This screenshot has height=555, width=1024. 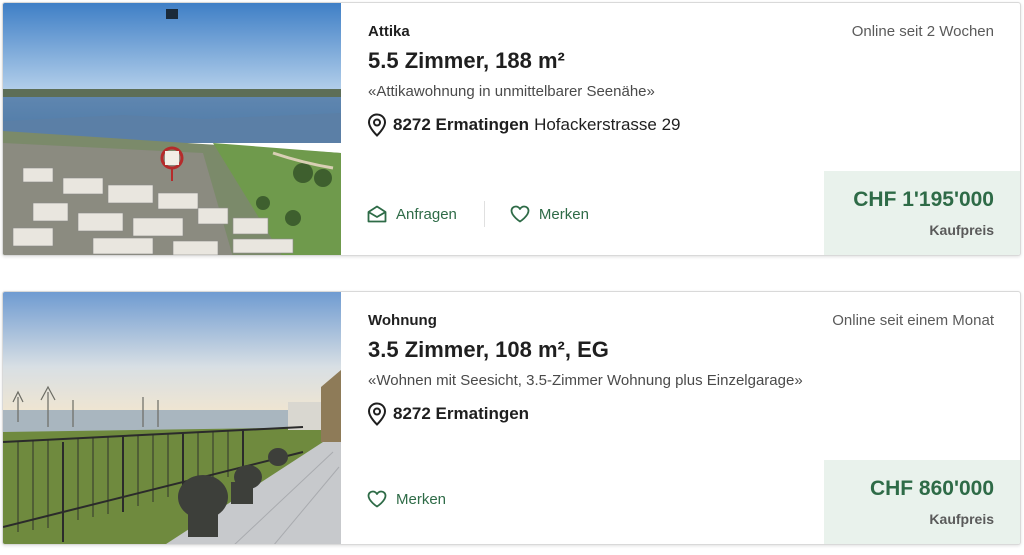 What do you see at coordinates (931, 488) in the screenshot?
I see `price: CHF 860'000` at bounding box center [931, 488].